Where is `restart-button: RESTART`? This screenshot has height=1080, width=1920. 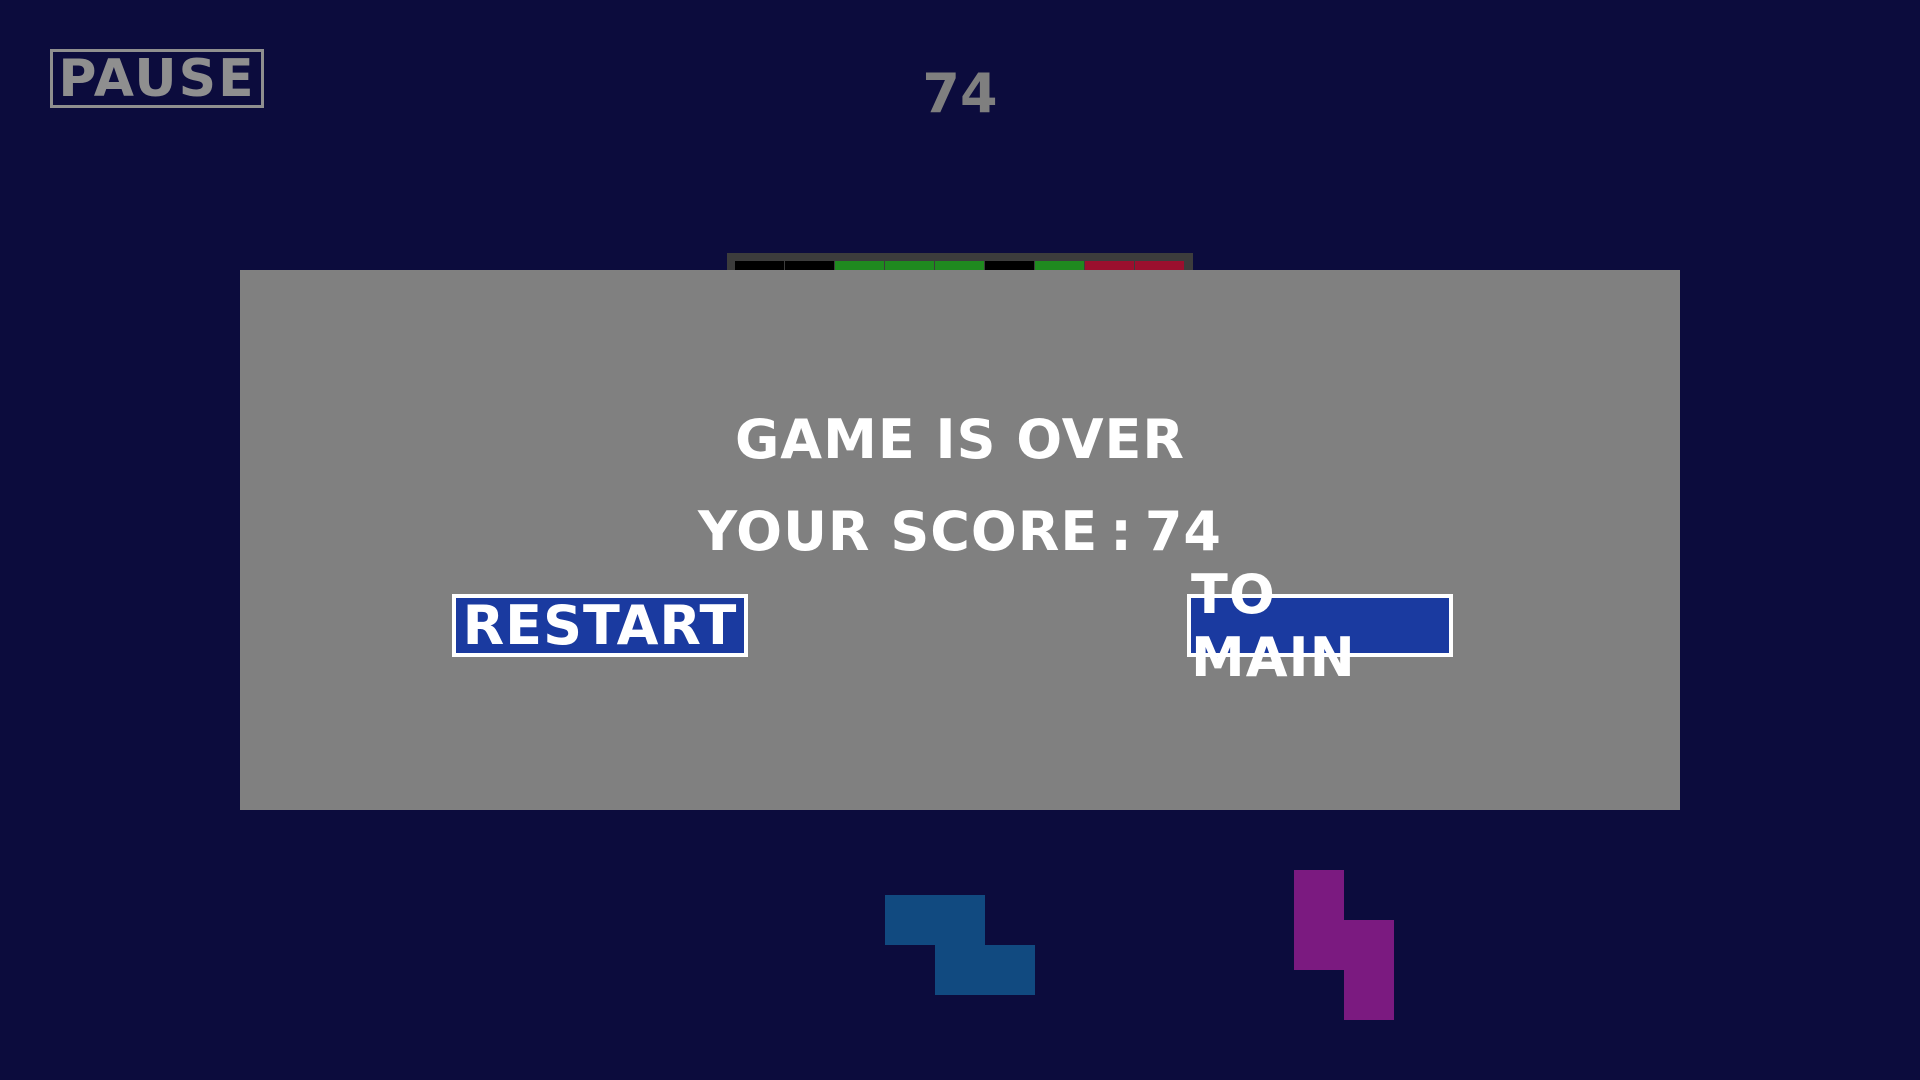
restart-button: RESTART is located at coordinates (600, 625).